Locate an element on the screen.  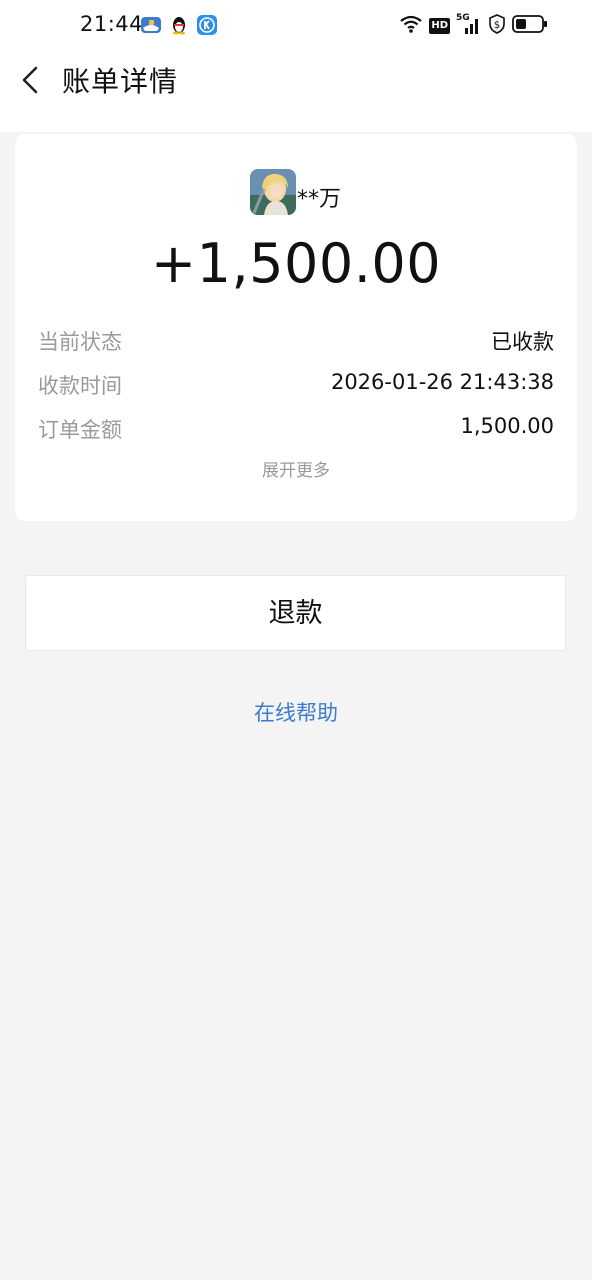
signal-5g-icon: 5G is located at coordinates (469, 24).